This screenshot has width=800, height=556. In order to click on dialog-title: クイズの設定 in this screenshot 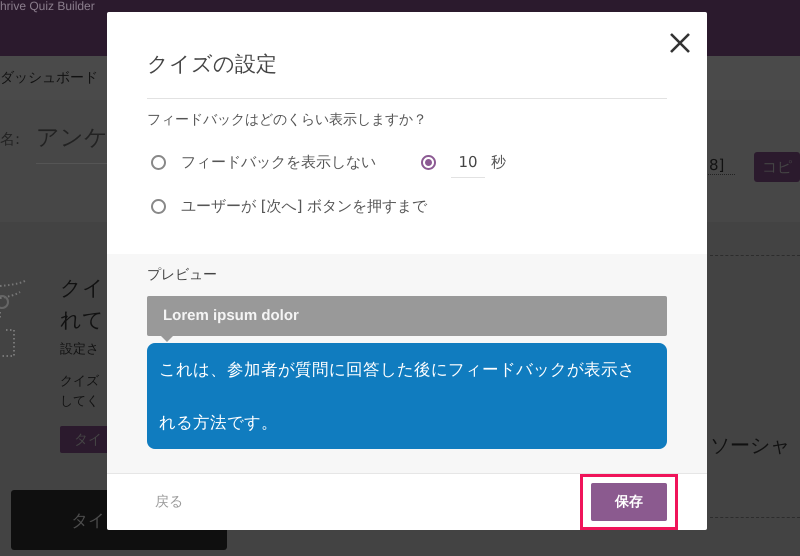, I will do `click(212, 64)`.